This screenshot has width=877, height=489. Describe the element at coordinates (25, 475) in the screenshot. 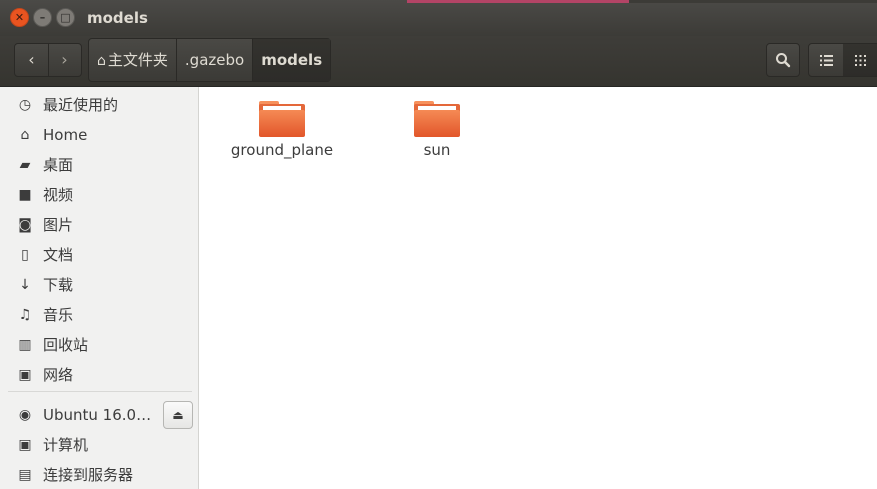

I see `server-icon: ▤` at that location.